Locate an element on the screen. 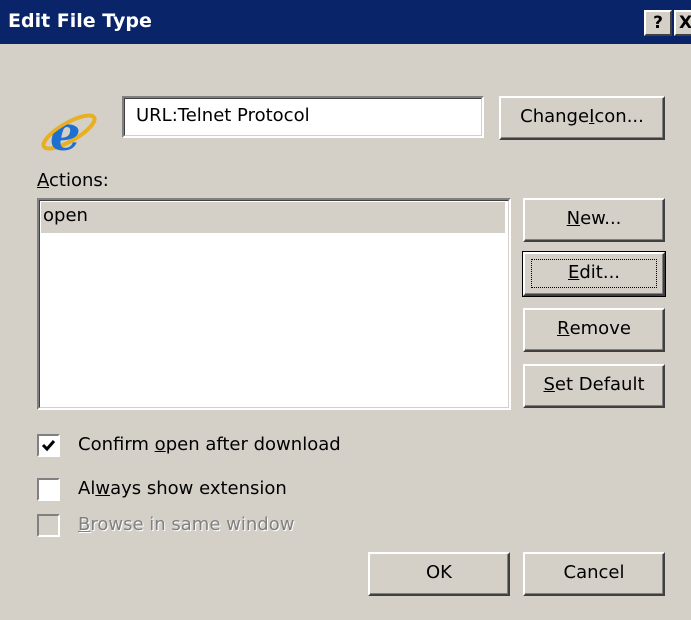 The width and height of the screenshot is (691, 620). confirm-open-checkbox is located at coordinates (48, 445).